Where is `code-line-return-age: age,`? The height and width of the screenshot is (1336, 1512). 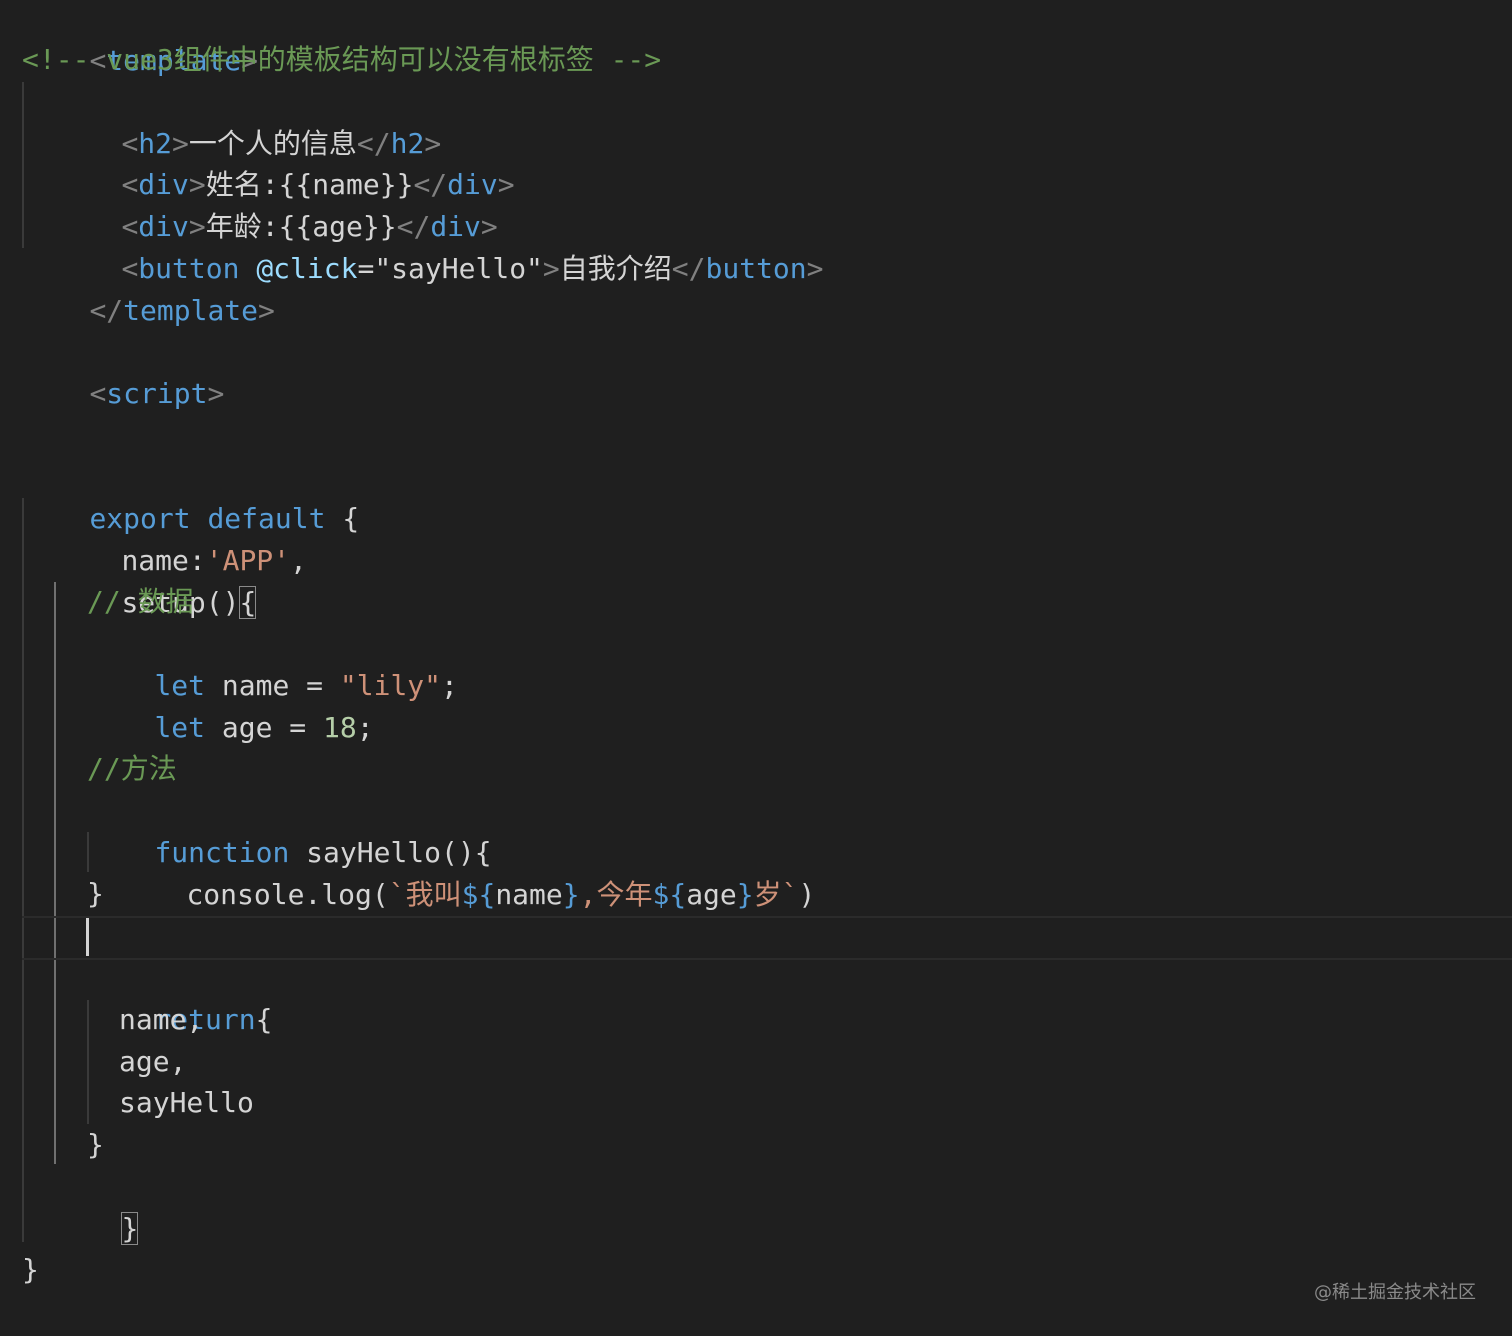 code-line-return-age: age, is located at coordinates (153, 1061).